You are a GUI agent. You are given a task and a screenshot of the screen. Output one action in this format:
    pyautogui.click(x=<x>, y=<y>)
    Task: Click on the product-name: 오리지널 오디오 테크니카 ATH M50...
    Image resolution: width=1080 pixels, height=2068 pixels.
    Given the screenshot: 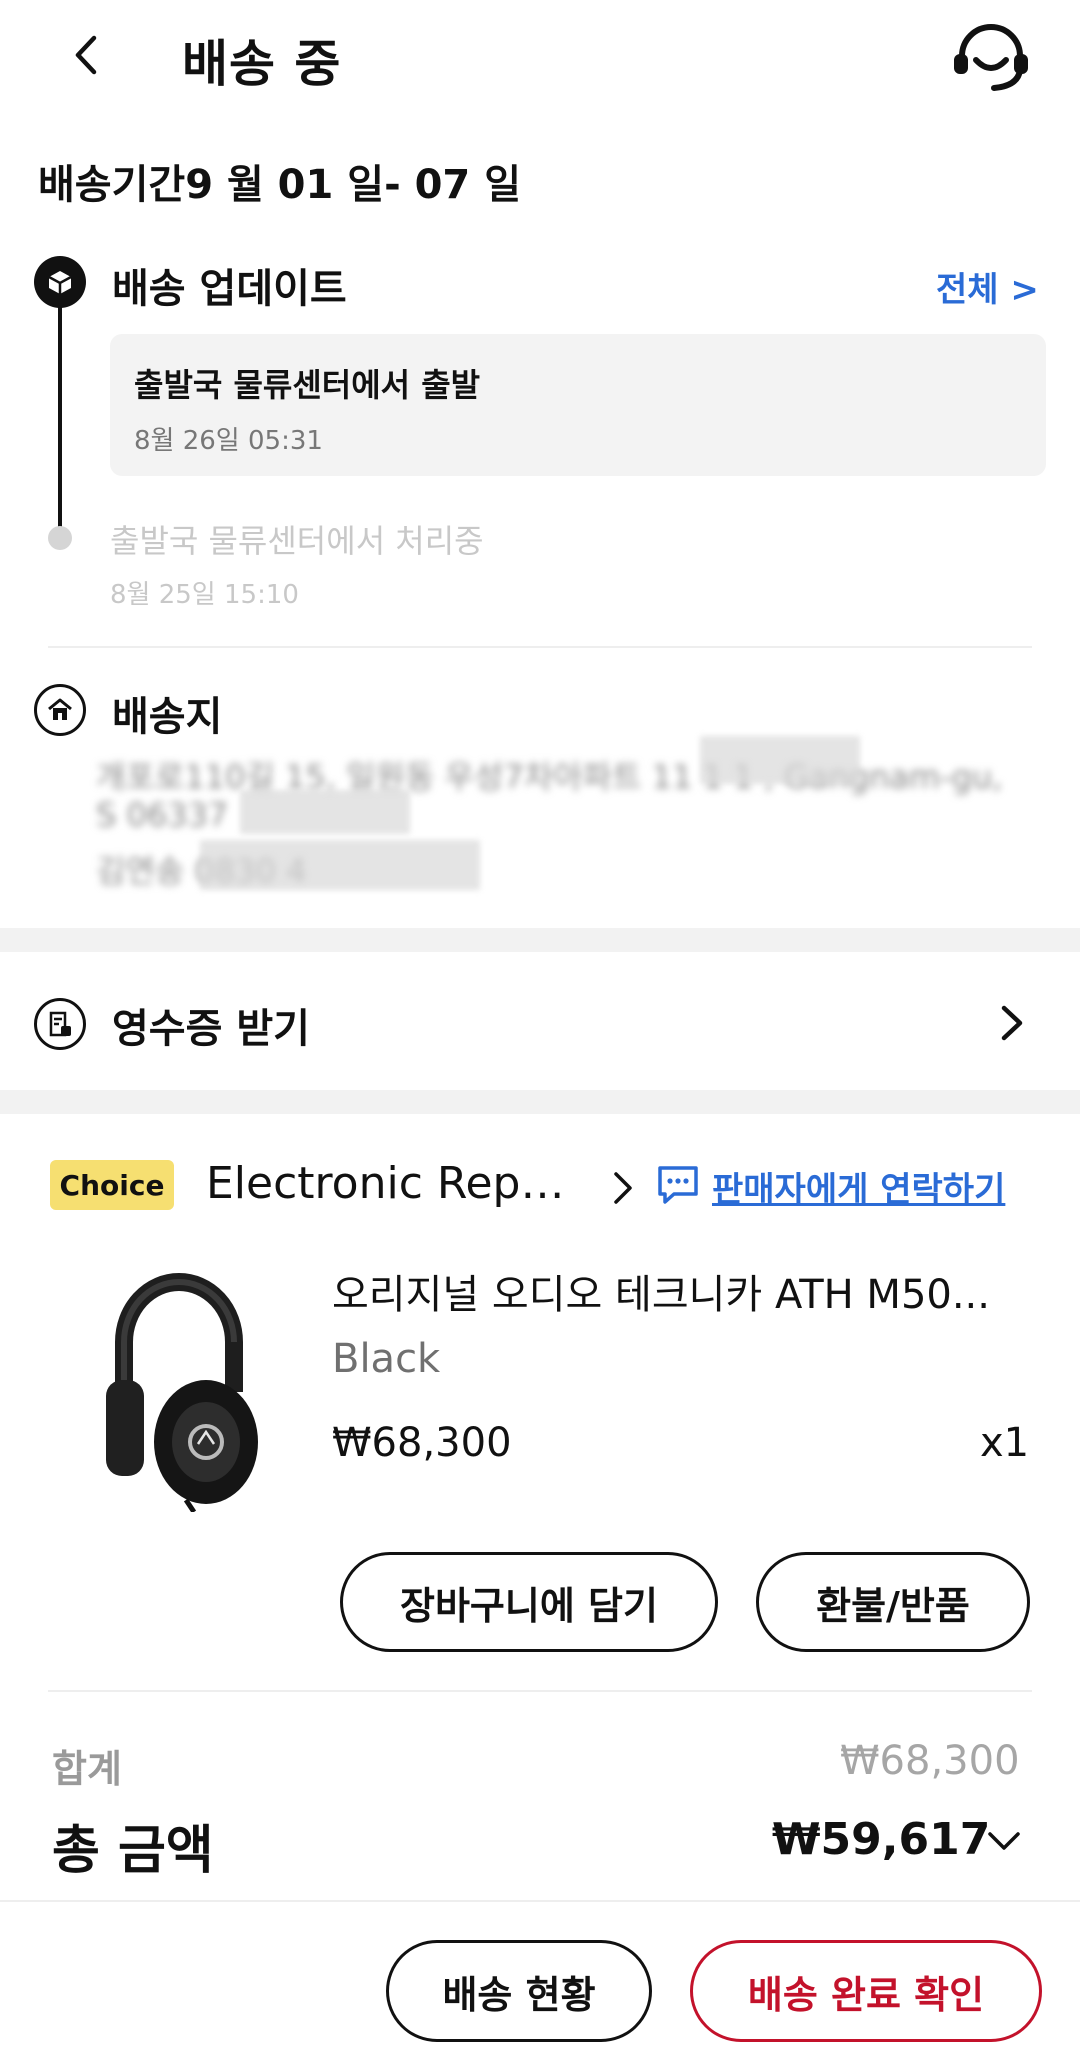 What is the action you would take?
    pyautogui.click(x=682, y=1291)
    